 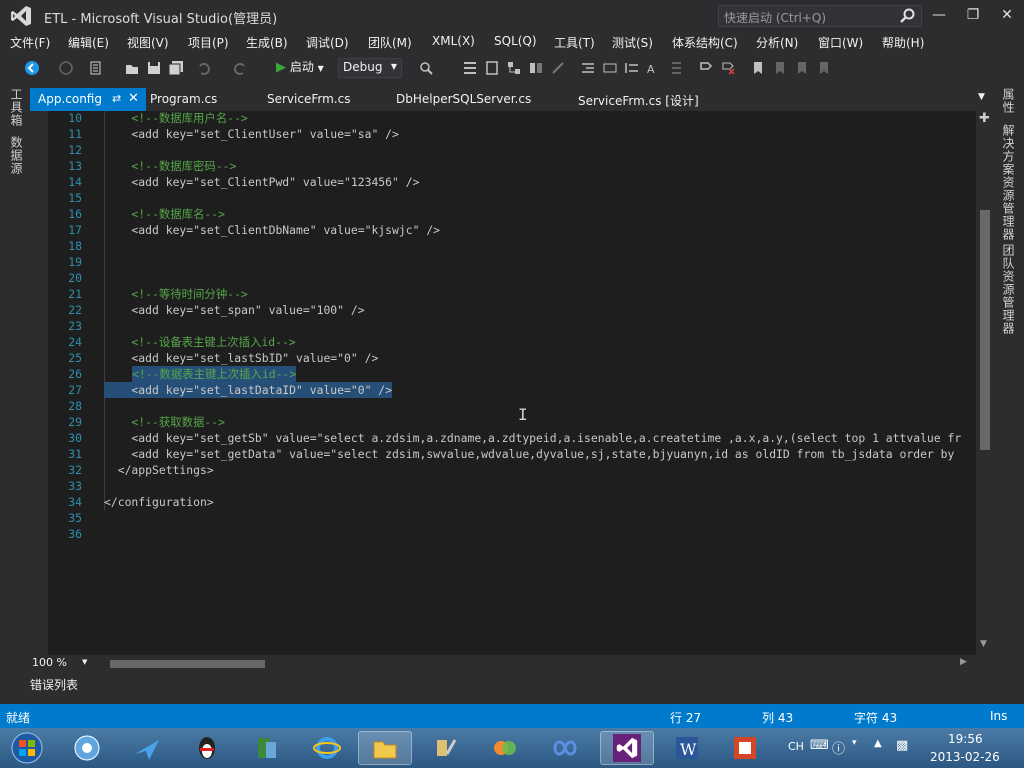 What do you see at coordinates (512, 198) in the screenshot?
I see `code-line: 15` at bounding box center [512, 198].